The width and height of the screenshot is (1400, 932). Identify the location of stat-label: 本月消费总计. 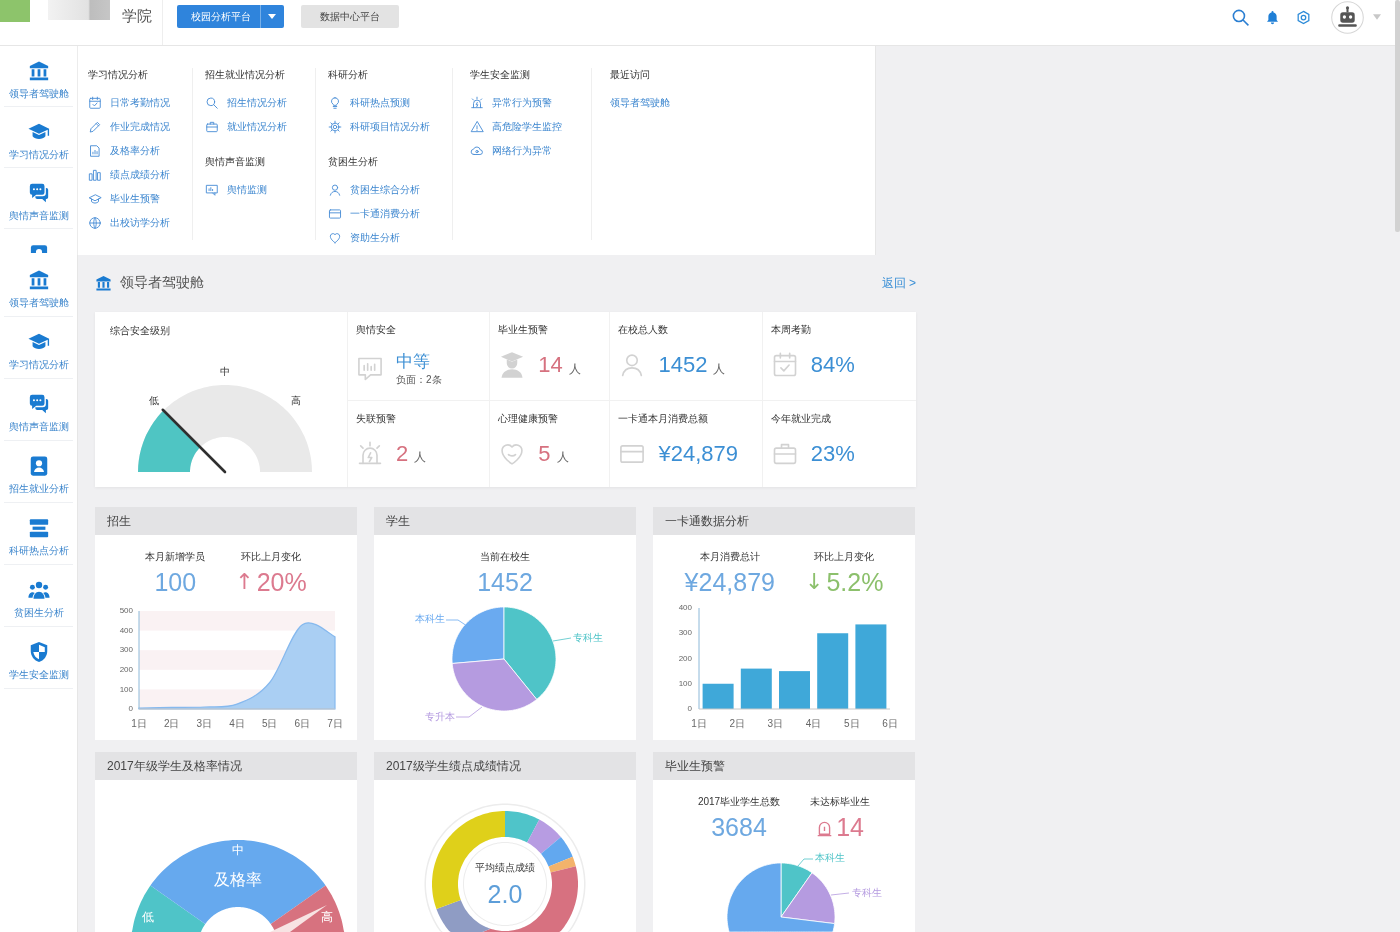
(729, 557).